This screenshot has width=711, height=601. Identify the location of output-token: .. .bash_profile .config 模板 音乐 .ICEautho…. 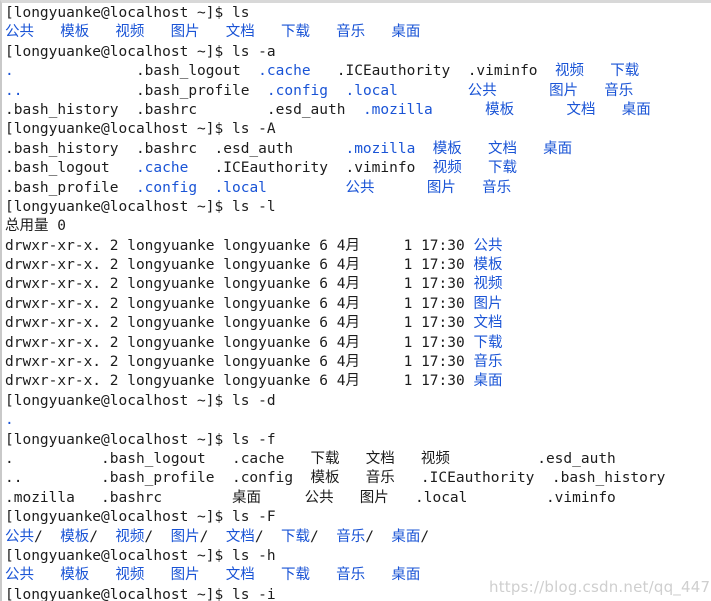
(335, 478).